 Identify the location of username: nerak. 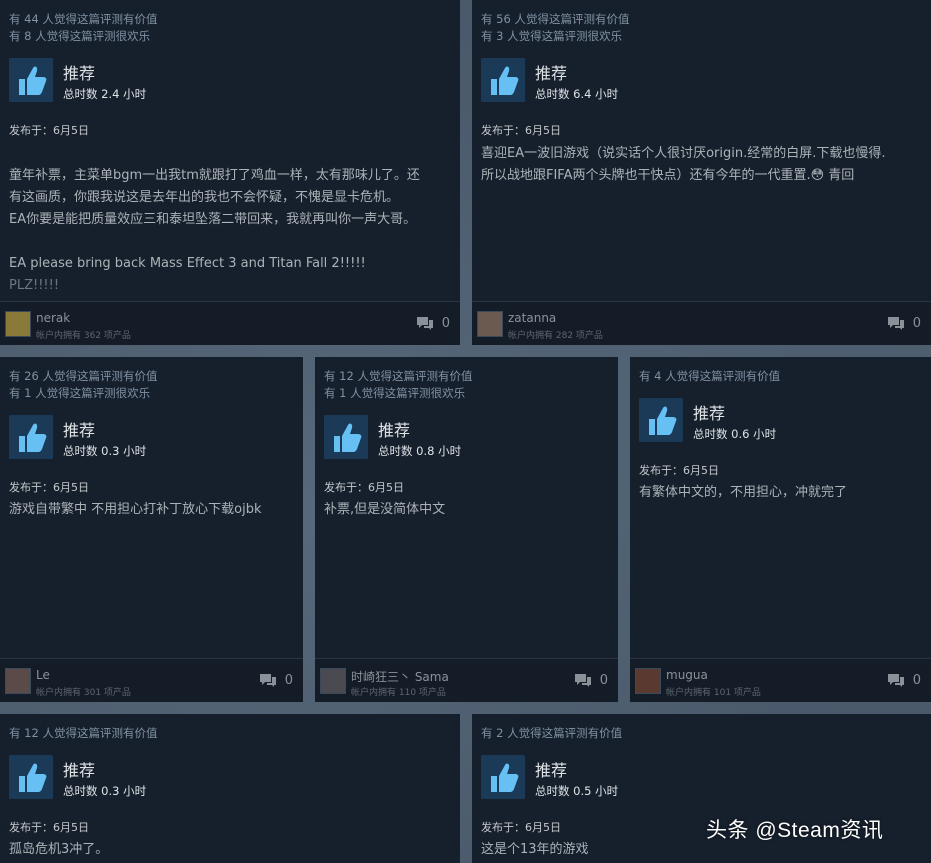
(53, 318).